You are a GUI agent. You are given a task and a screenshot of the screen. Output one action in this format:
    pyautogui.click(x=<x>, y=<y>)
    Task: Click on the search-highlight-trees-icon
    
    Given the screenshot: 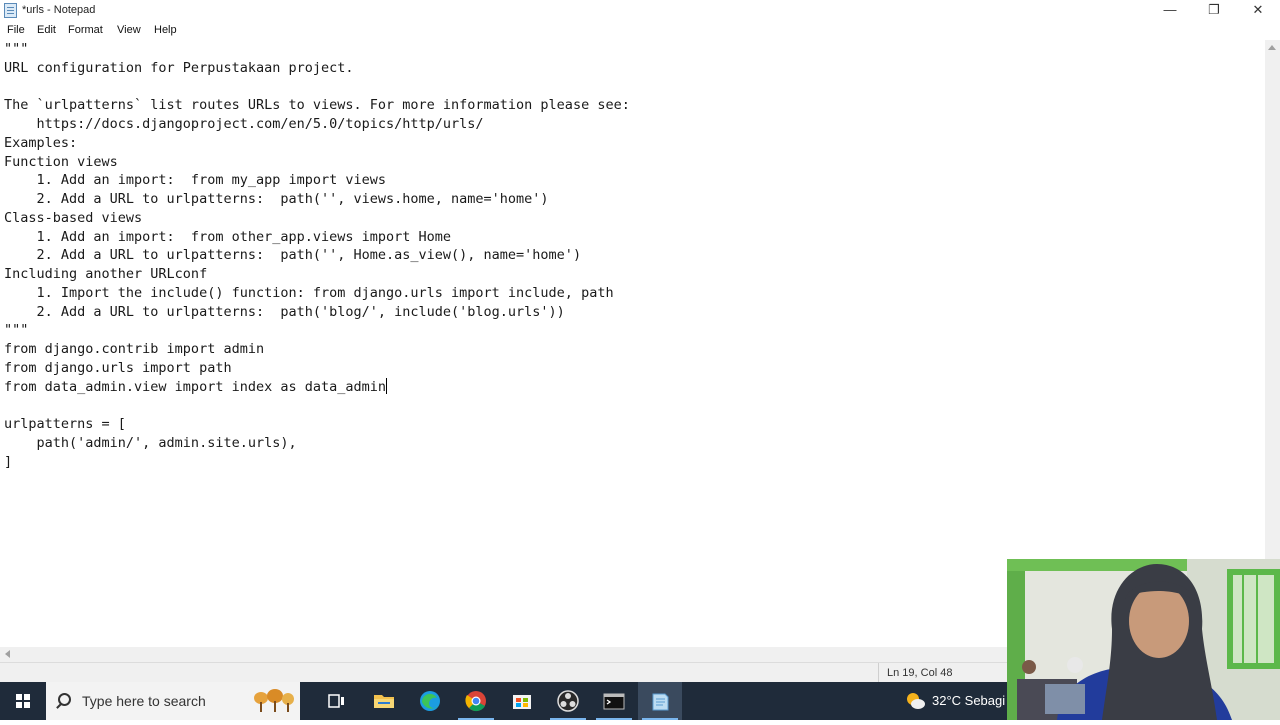 What is the action you would take?
    pyautogui.click(x=274, y=700)
    